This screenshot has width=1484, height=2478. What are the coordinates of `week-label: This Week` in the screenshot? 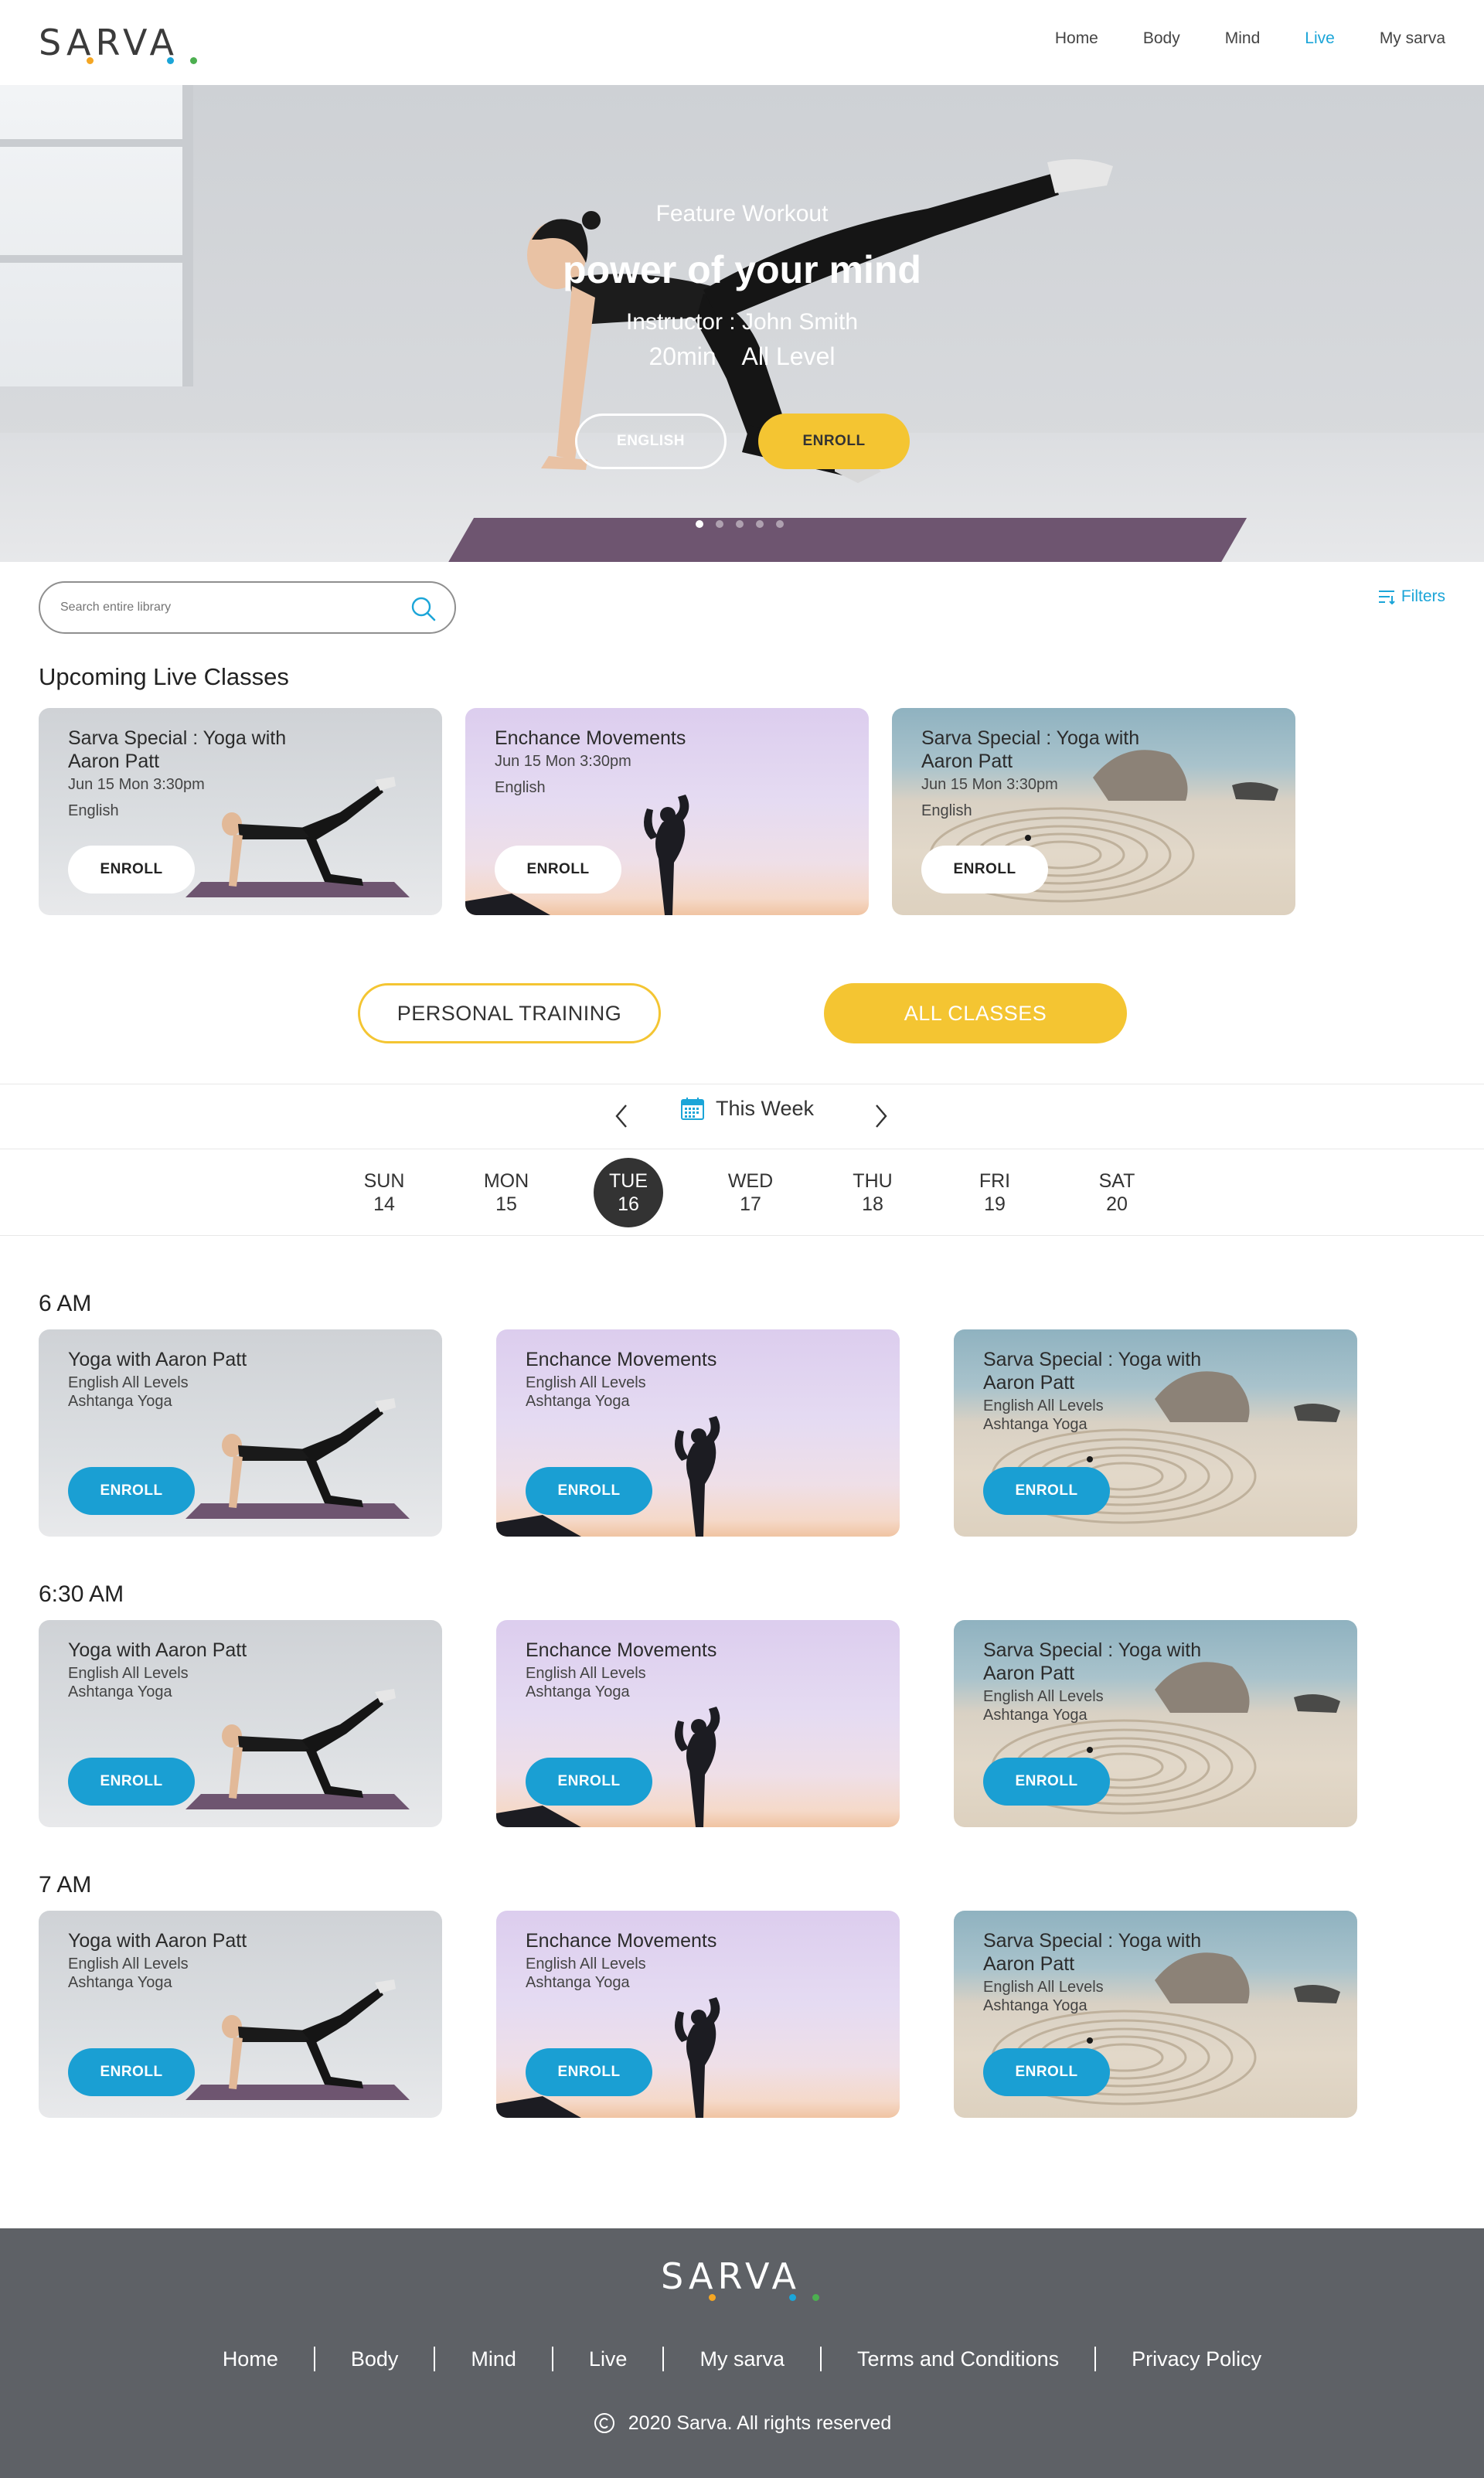 It's located at (747, 1108).